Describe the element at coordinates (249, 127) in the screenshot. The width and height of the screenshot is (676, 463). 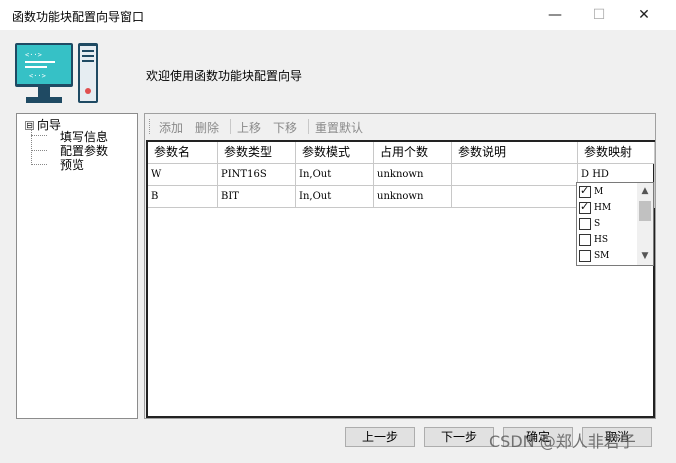
I see `move-up-button: 上移` at that location.